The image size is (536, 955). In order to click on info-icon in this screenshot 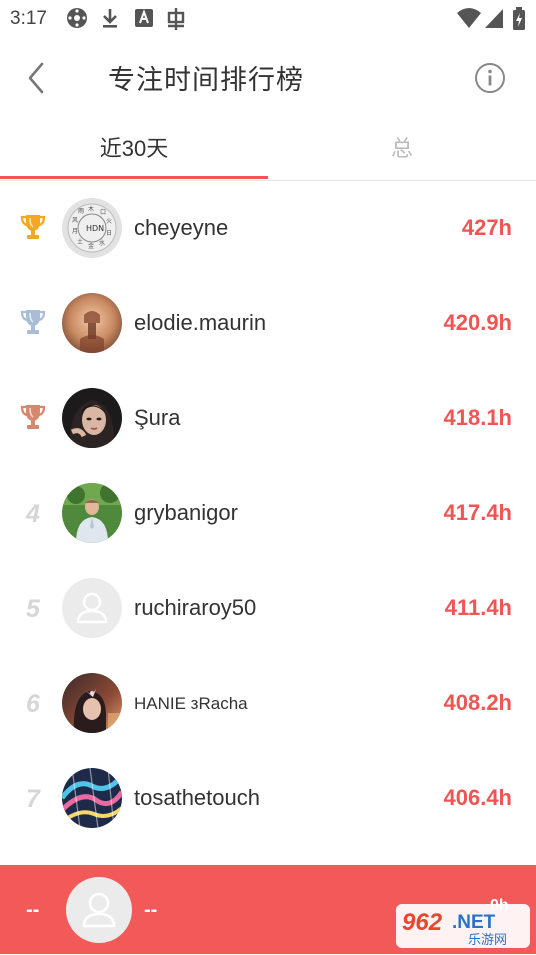, I will do `click(490, 78)`.